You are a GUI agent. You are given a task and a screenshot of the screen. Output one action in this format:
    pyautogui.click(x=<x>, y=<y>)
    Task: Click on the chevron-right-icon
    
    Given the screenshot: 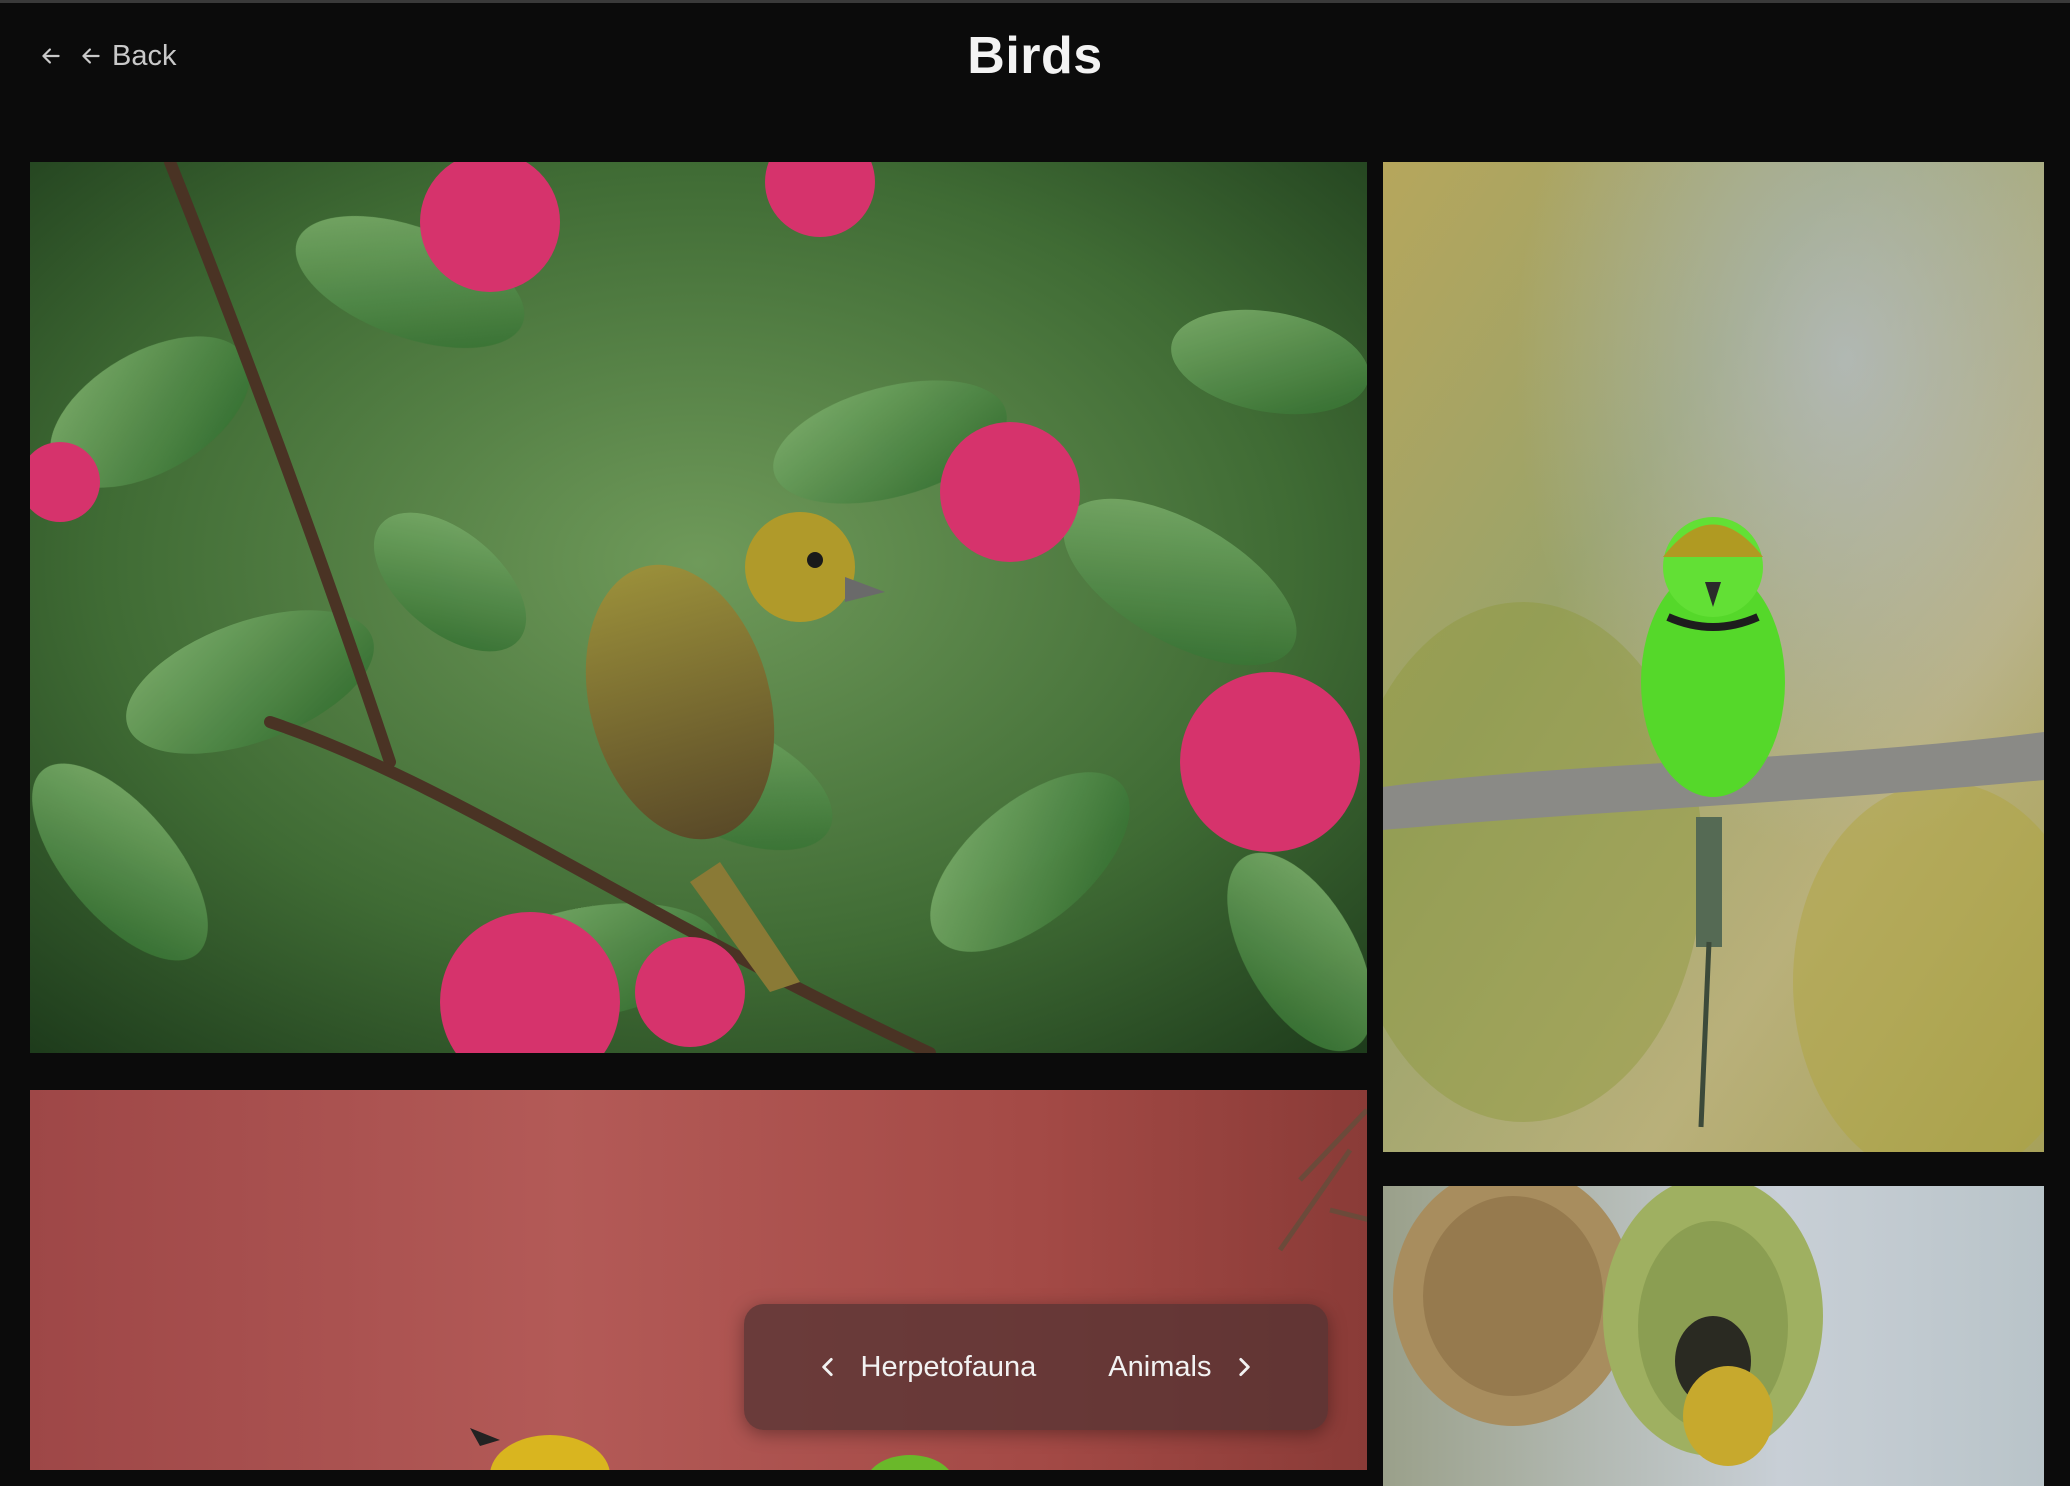 What is the action you would take?
    pyautogui.click(x=1245, y=1367)
    